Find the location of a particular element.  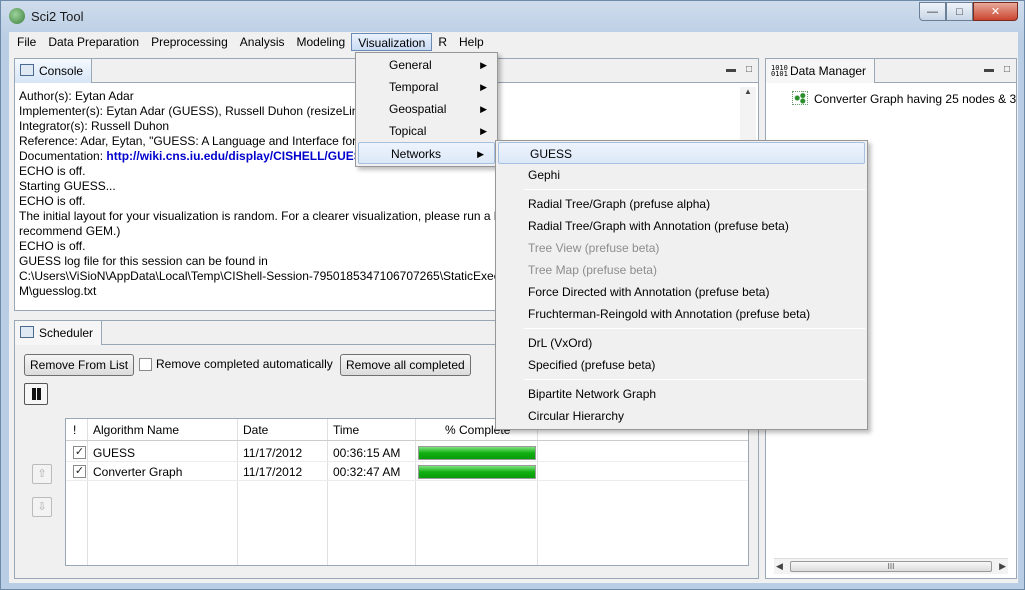

menu-item-temporal: Temporal ▶ is located at coordinates (426, 87).